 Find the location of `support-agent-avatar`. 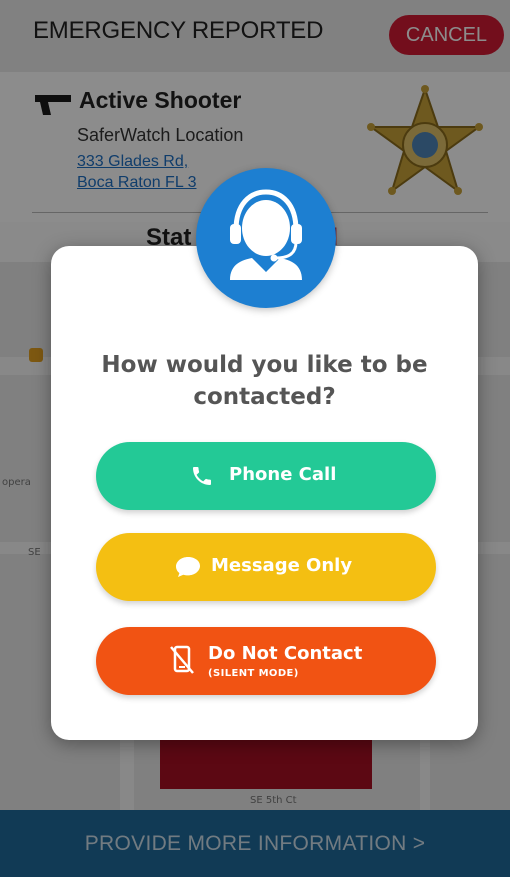

support-agent-avatar is located at coordinates (266, 238).